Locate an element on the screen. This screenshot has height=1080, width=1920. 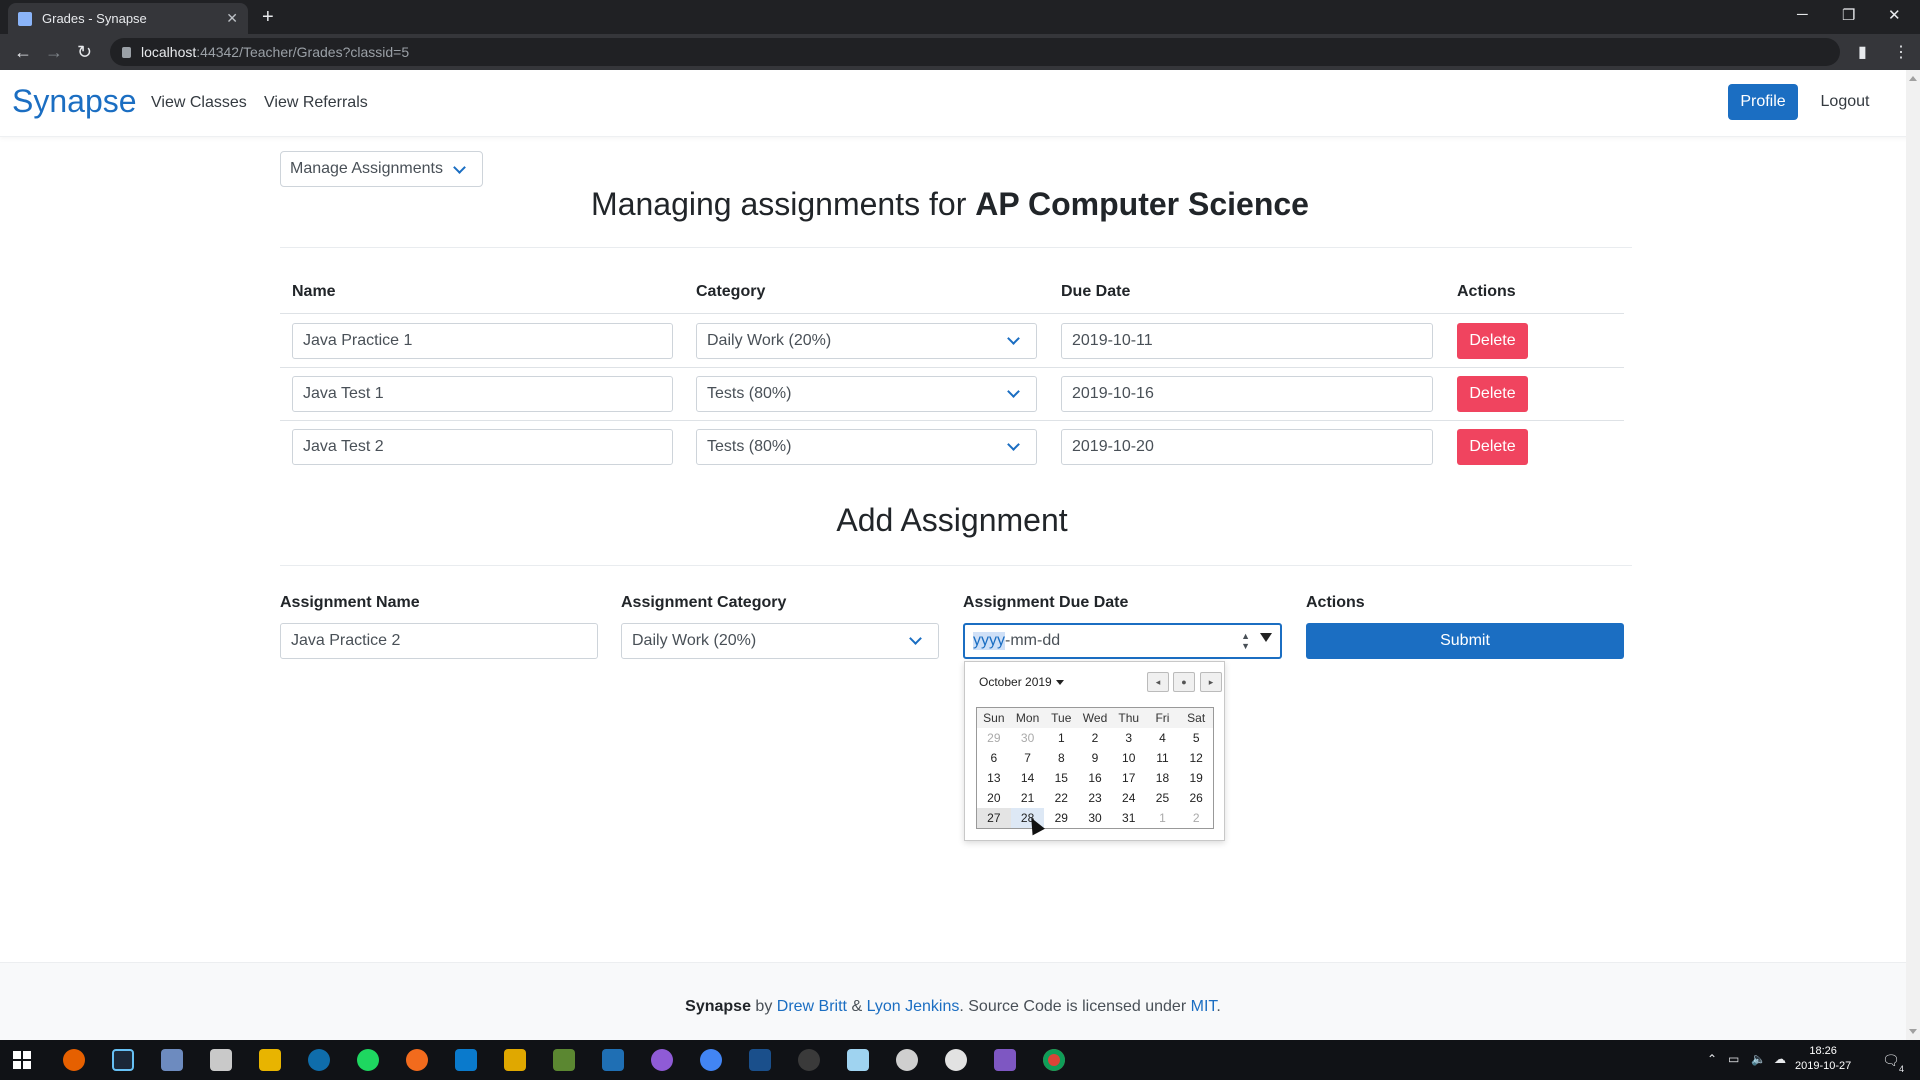
date-spinner-icon: ▲ ▼ is located at coordinates (1245, 641).